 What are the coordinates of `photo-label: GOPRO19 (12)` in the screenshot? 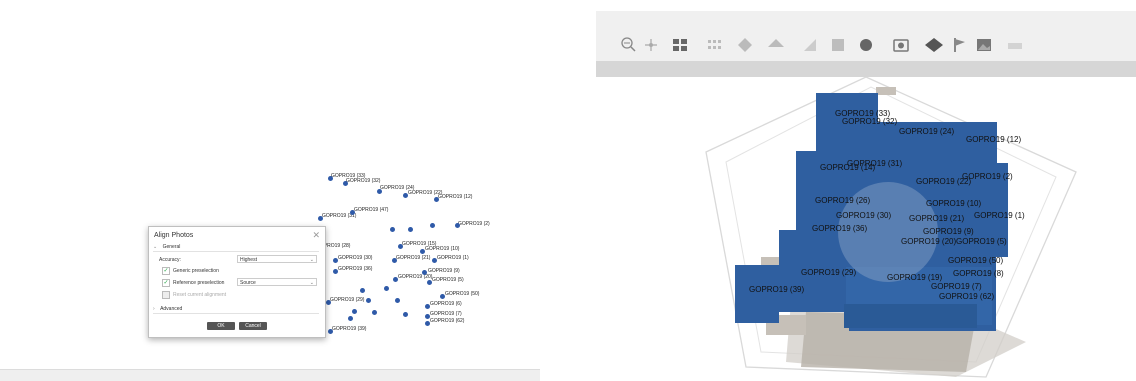 It's located at (455, 197).